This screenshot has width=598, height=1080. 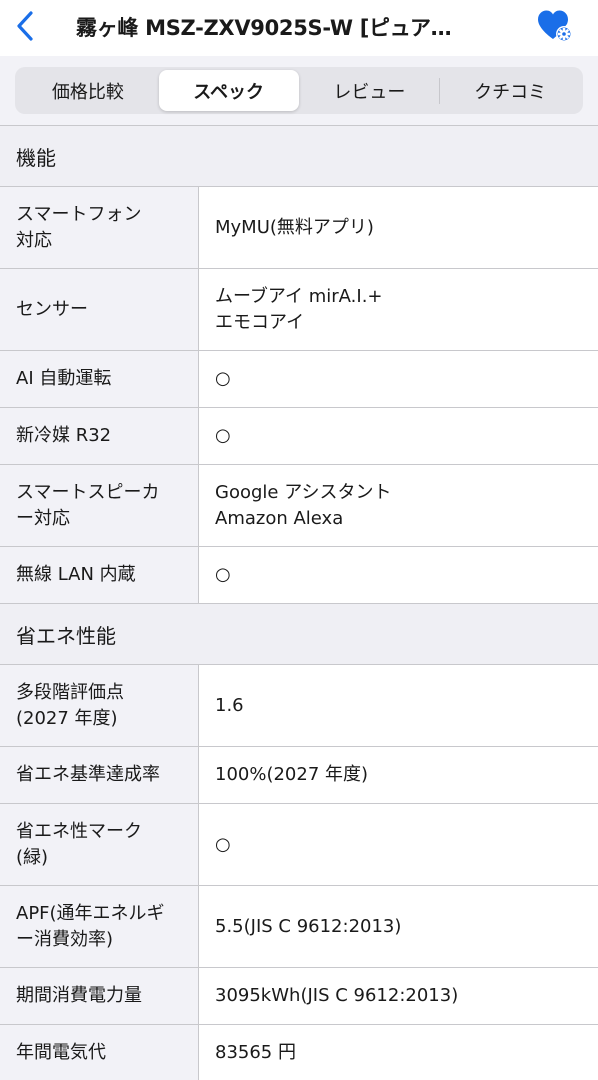 I want to click on spec-row-energy-mark: 省エネ性マーク (緑) ○, so click(x=299, y=845).